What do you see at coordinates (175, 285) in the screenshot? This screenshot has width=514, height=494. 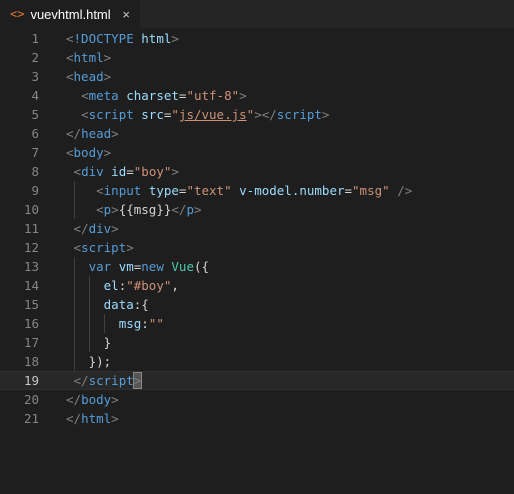 I see `code-token: ,` at bounding box center [175, 285].